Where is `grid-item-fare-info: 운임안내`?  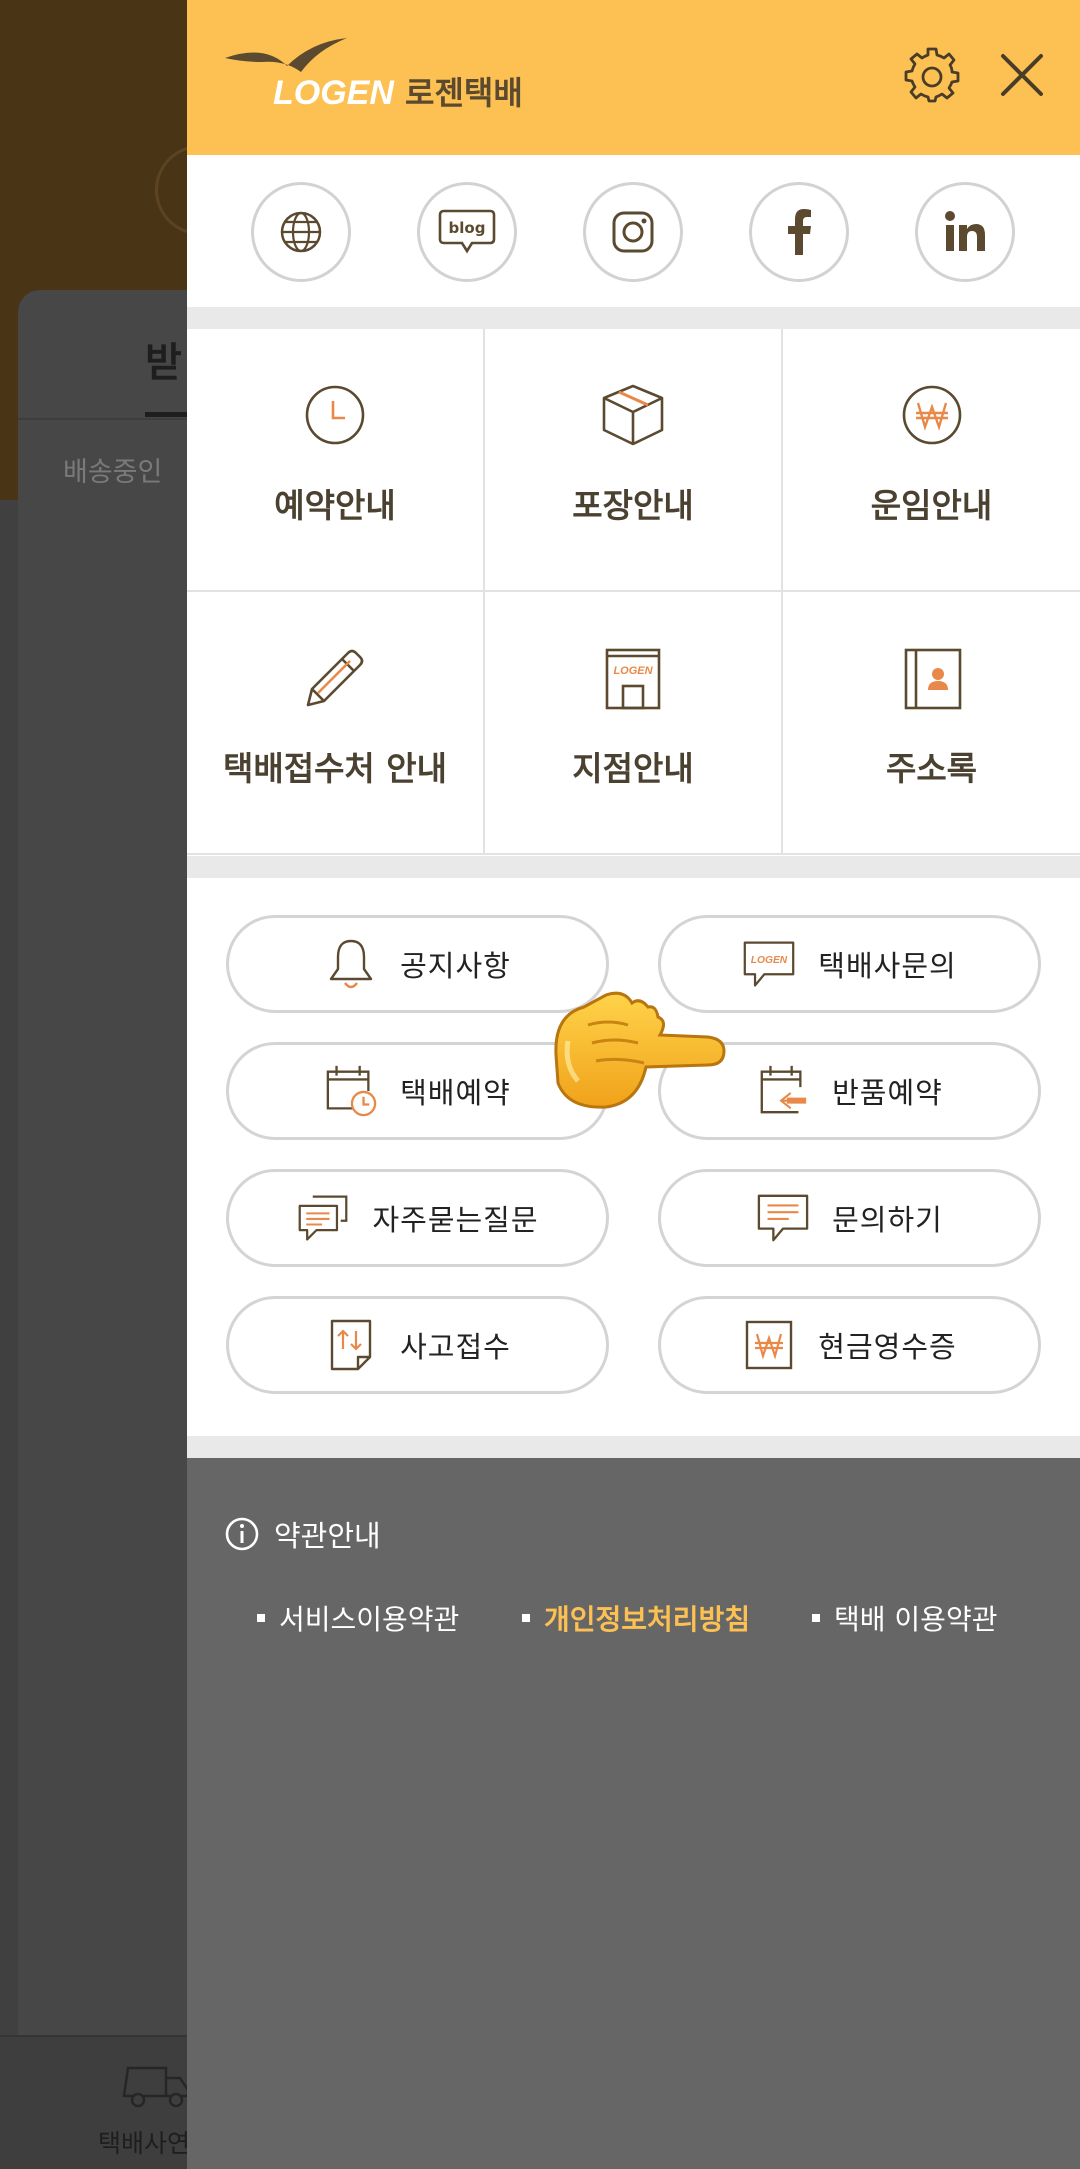
grid-item-fare-info: 운임안내 is located at coordinates (931, 460).